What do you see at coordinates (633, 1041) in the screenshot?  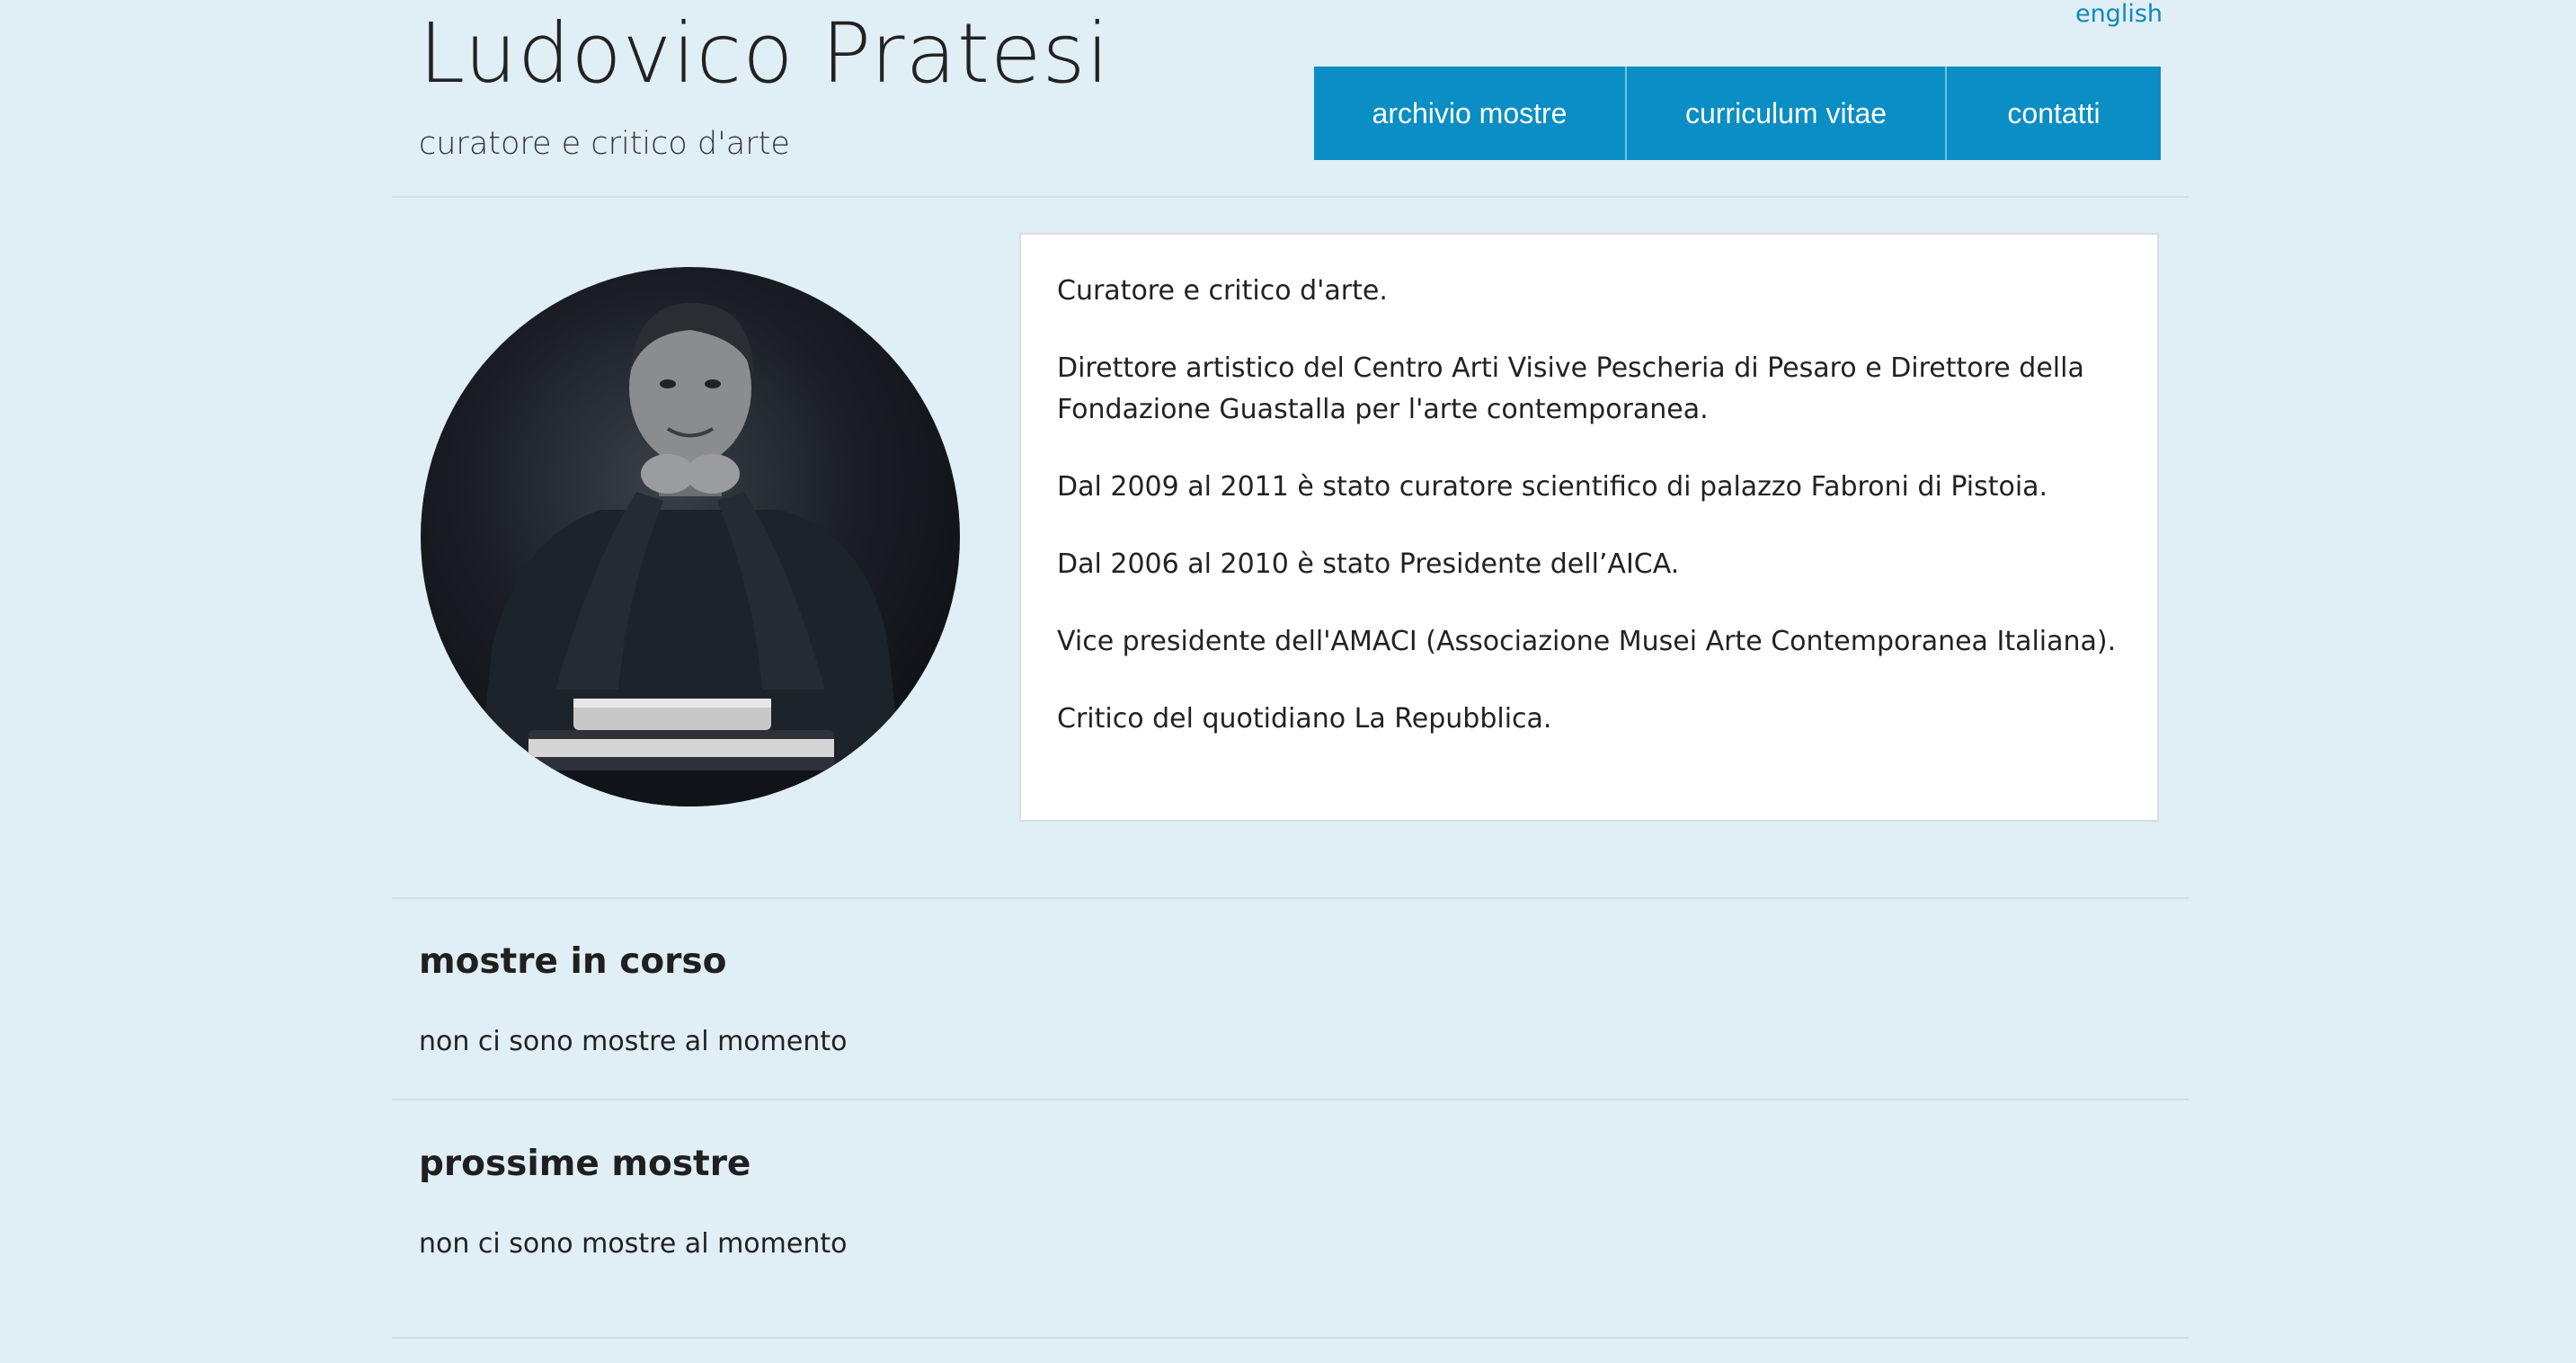 I see `section-text-current-exhibitions: non ci sono mostre al momento` at bounding box center [633, 1041].